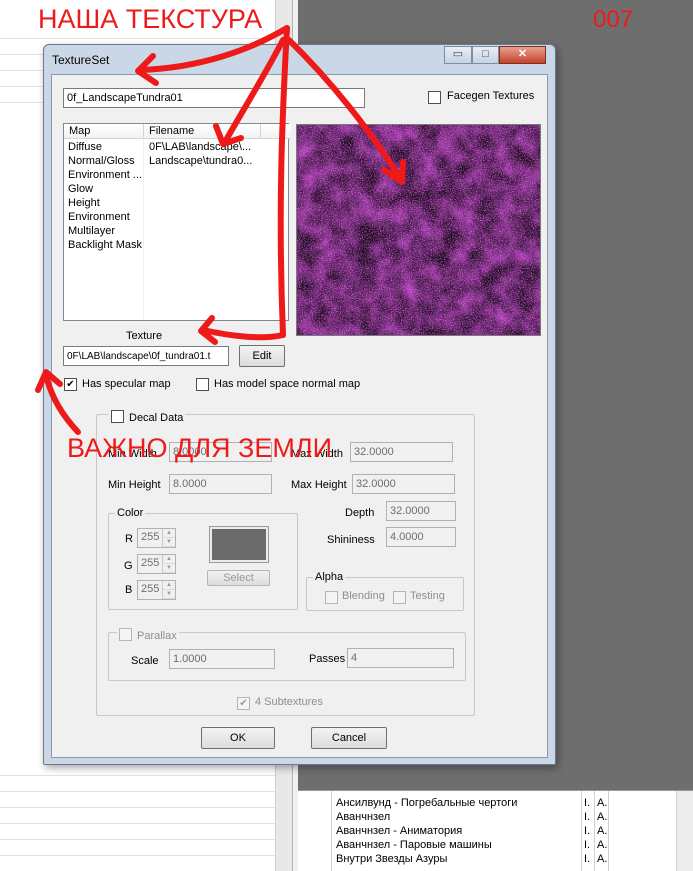 The width and height of the screenshot is (693, 871). Describe the element at coordinates (144, 336) in the screenshot. I see `texture-label: Texture` at that location.